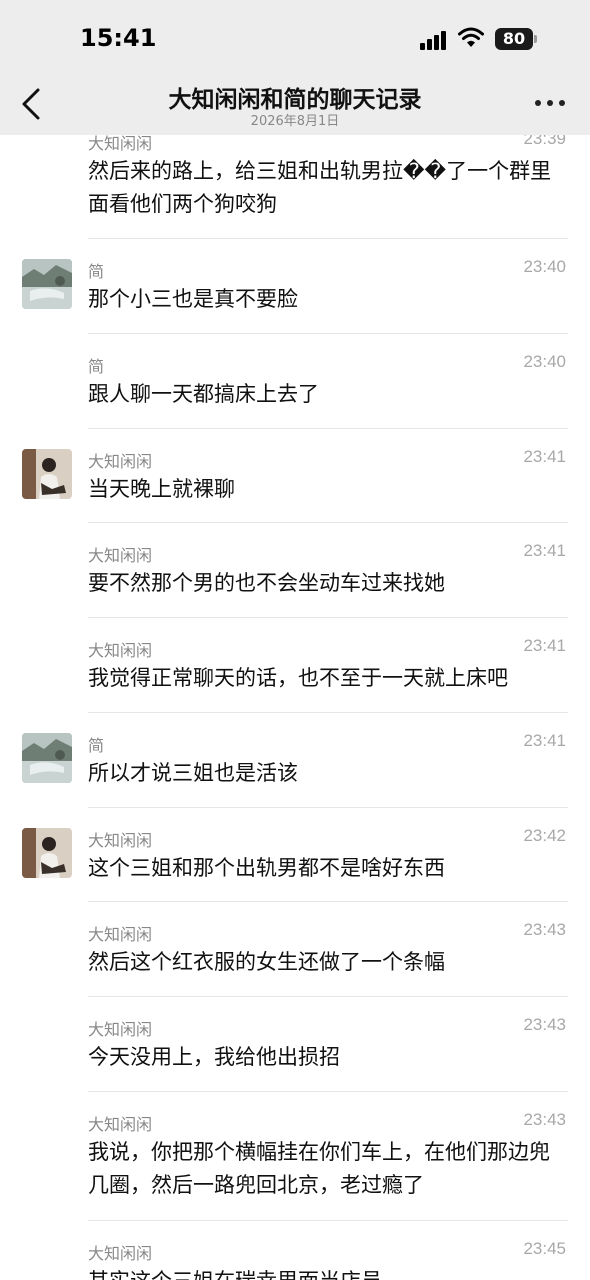 This screenshot has height=1280, width=590. Describe the element at coordinates (266, 868) in the screenshot. I see `message-text: 这个三姐和那个出轨男都不是啥好东西` at that location.